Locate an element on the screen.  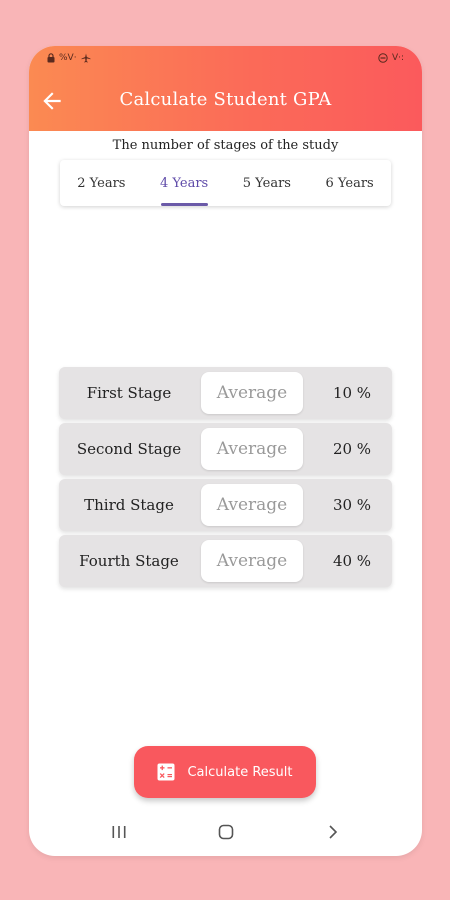
recent-apps-icon is located at coordinates (118, 832).